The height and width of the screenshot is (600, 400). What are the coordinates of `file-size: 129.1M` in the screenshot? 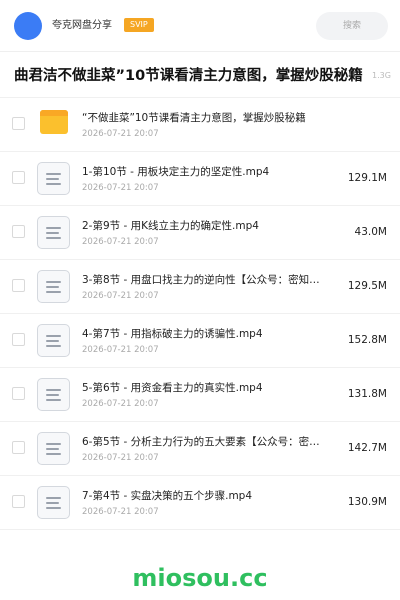 It's located at (367, 178).